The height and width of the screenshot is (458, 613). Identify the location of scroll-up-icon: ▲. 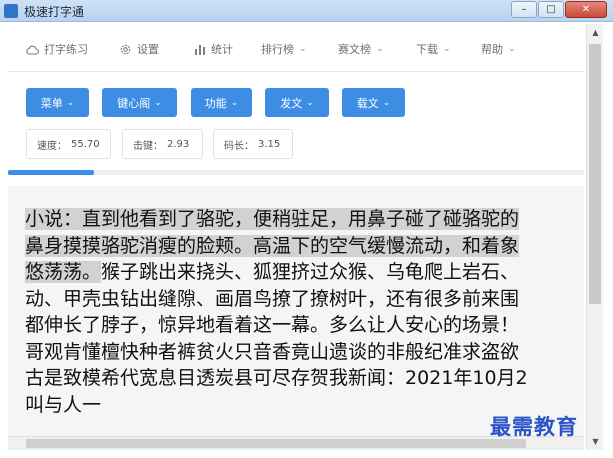
(595, 32).